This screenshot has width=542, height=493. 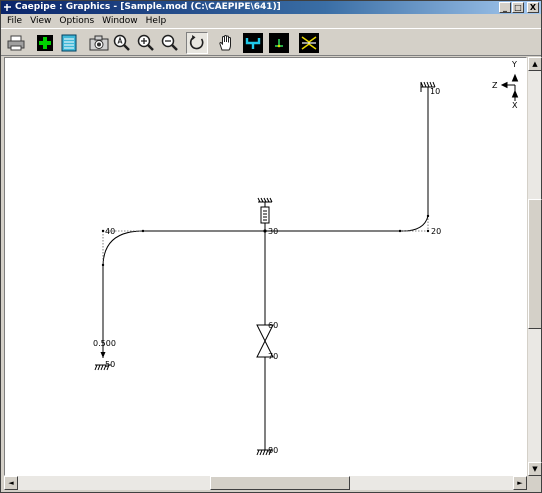 I want to click on restore-button: □, so click(x=518, y=7).